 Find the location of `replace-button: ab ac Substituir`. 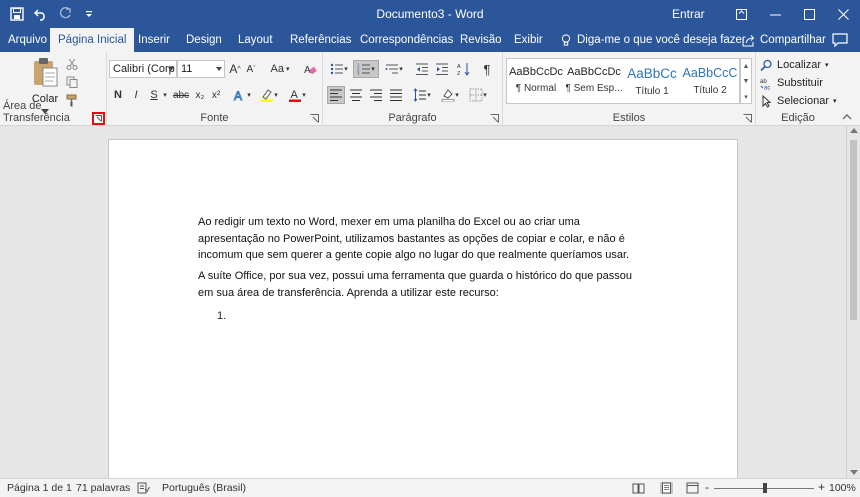

replace-button: ab ac Substituir is located at coordinates (791, 83).